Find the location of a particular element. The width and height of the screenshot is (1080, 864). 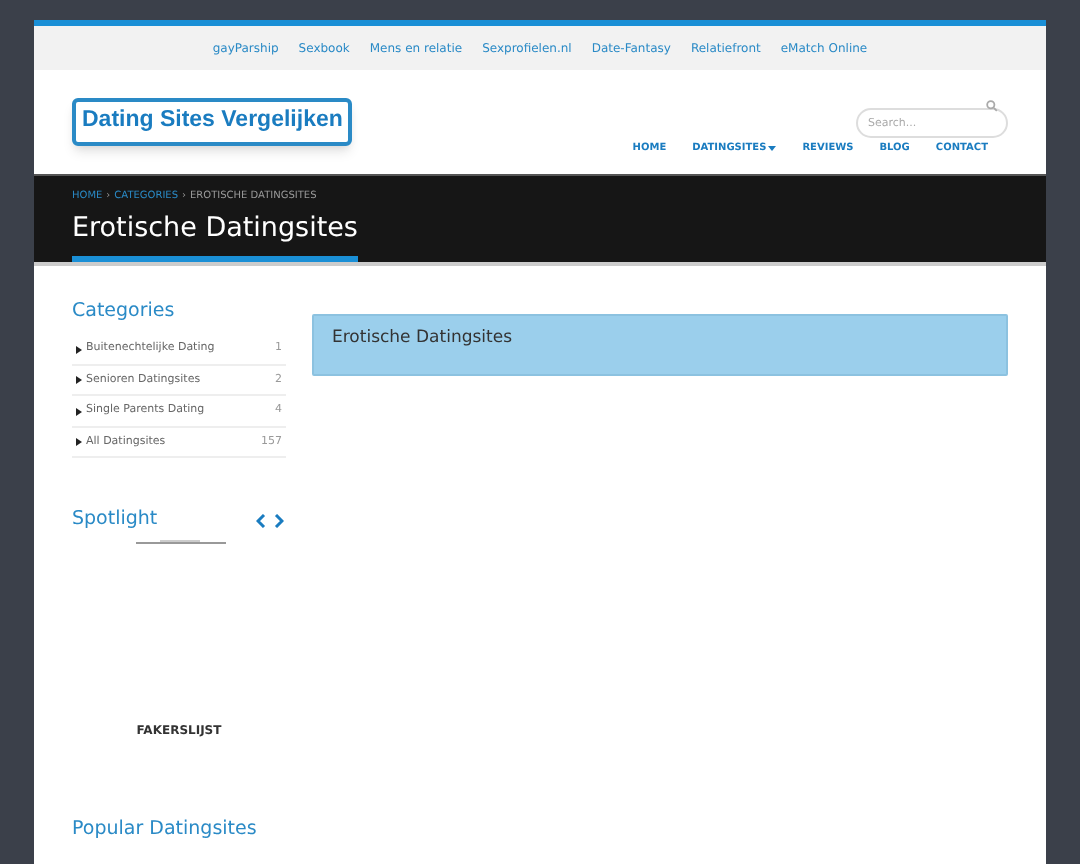

search-icon is located at coordinates (992, 106).